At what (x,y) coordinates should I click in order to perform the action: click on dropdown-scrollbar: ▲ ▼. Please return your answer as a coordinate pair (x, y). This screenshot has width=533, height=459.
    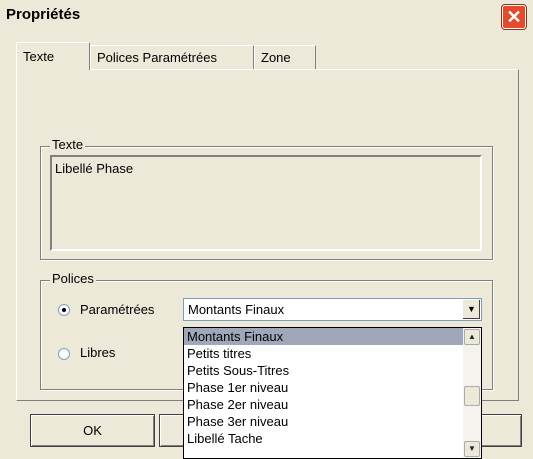
    Looking at the image, I should click on (472, 393).